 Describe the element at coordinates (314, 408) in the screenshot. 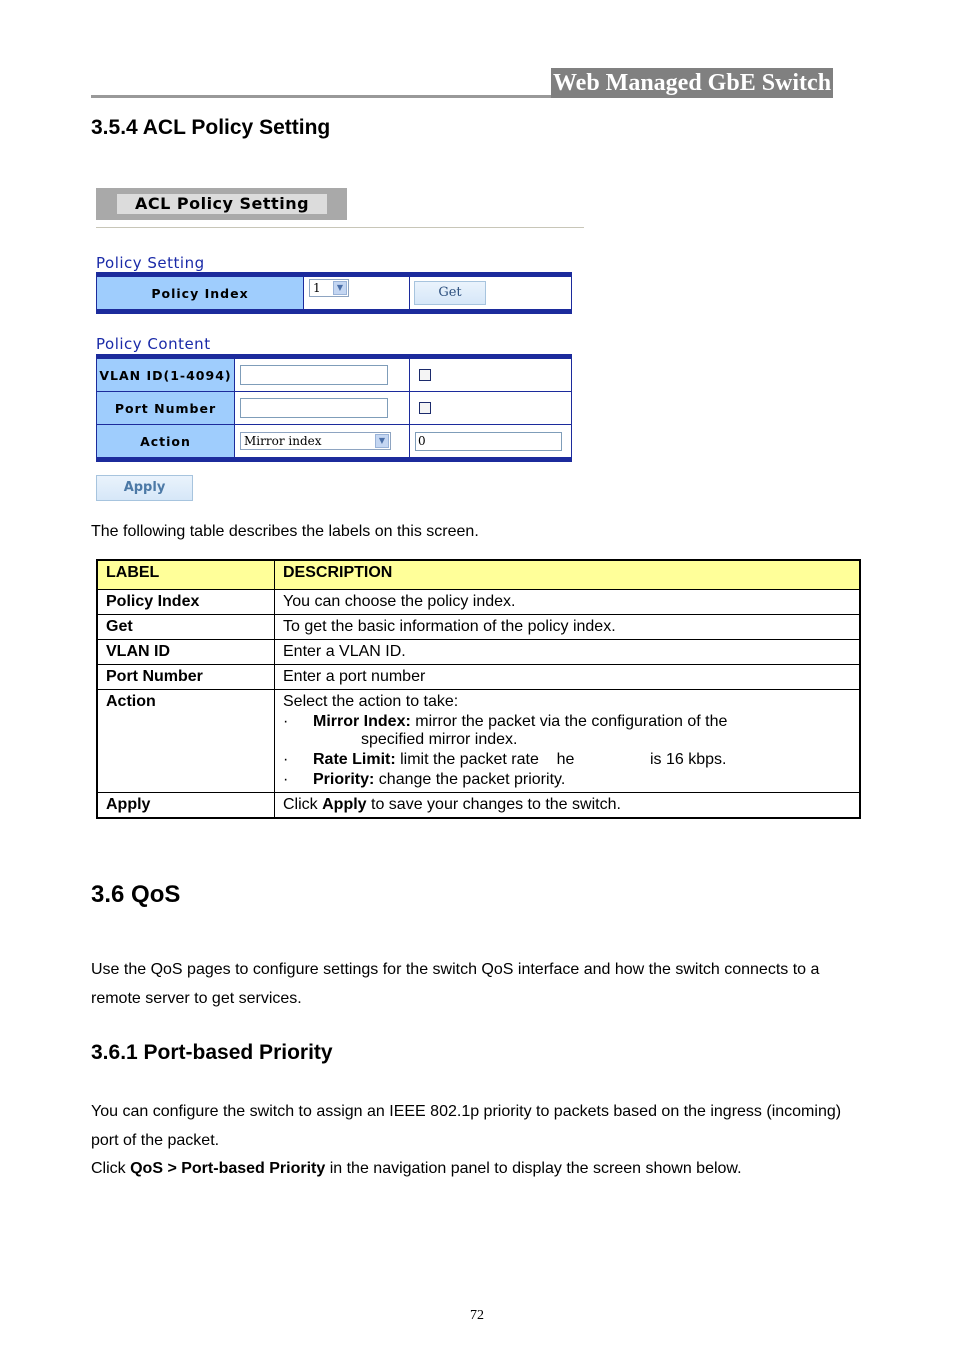

I see `port-number-input` at that location.